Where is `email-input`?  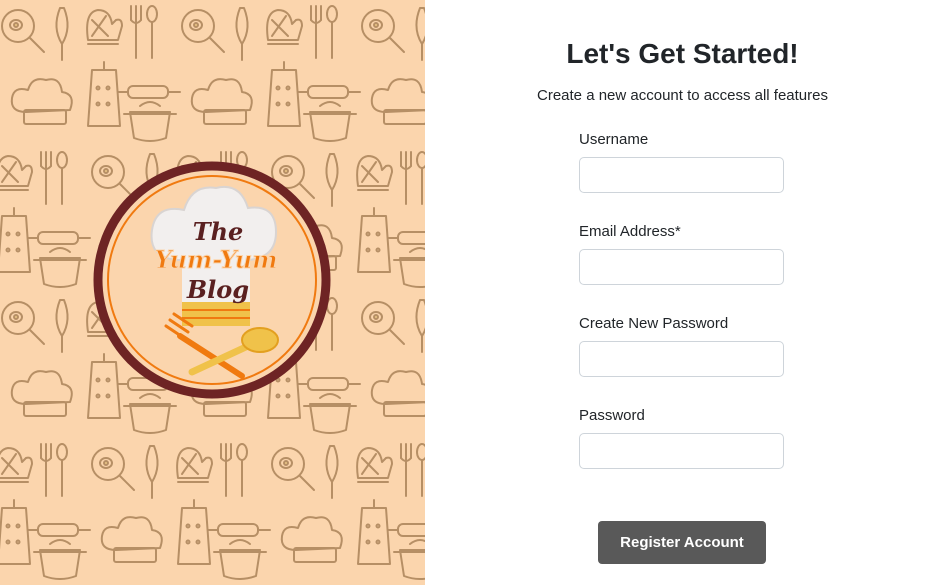
email-input is located at coordinates (681, 267).